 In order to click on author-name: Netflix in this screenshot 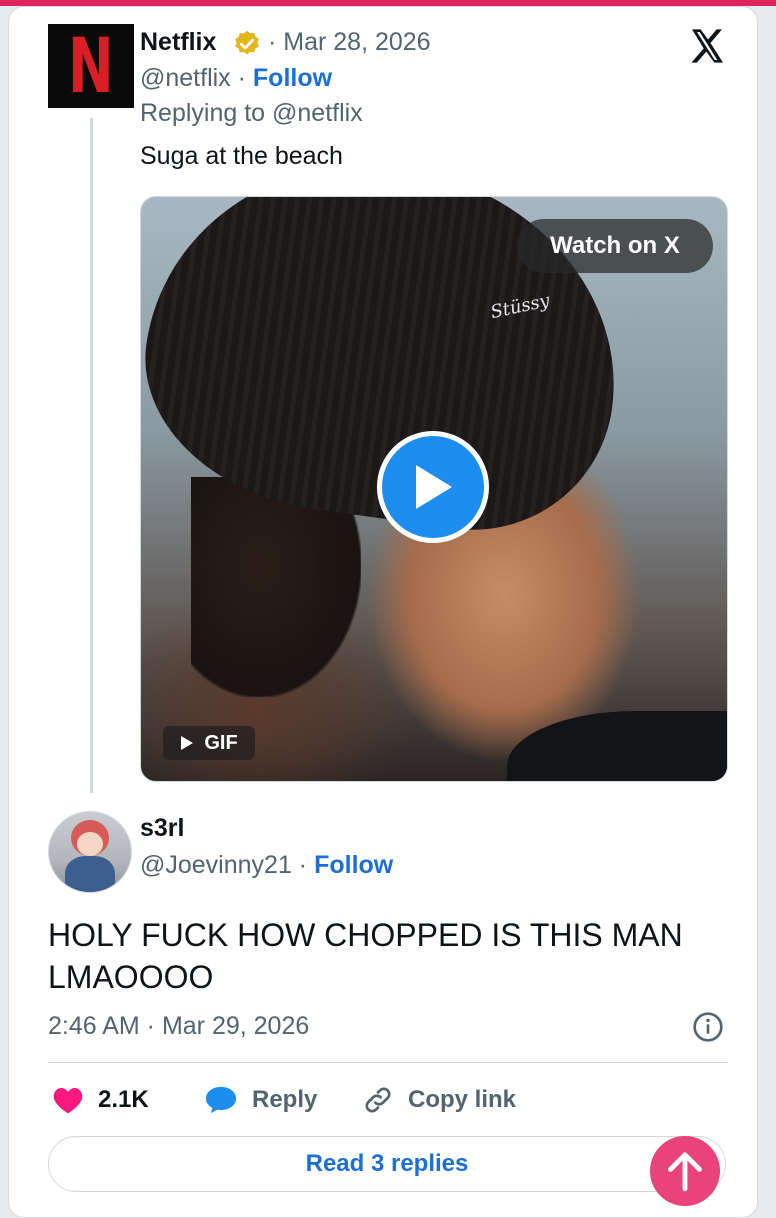, I will do `click(178, 42)`.